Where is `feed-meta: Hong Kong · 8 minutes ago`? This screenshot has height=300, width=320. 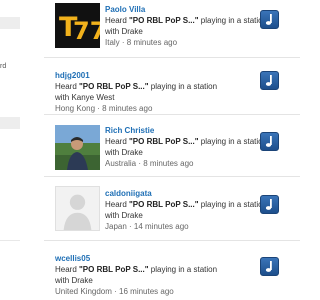 feed-meta: Hong Kong · 8 minutes ago is located at coordinates (104, 108).